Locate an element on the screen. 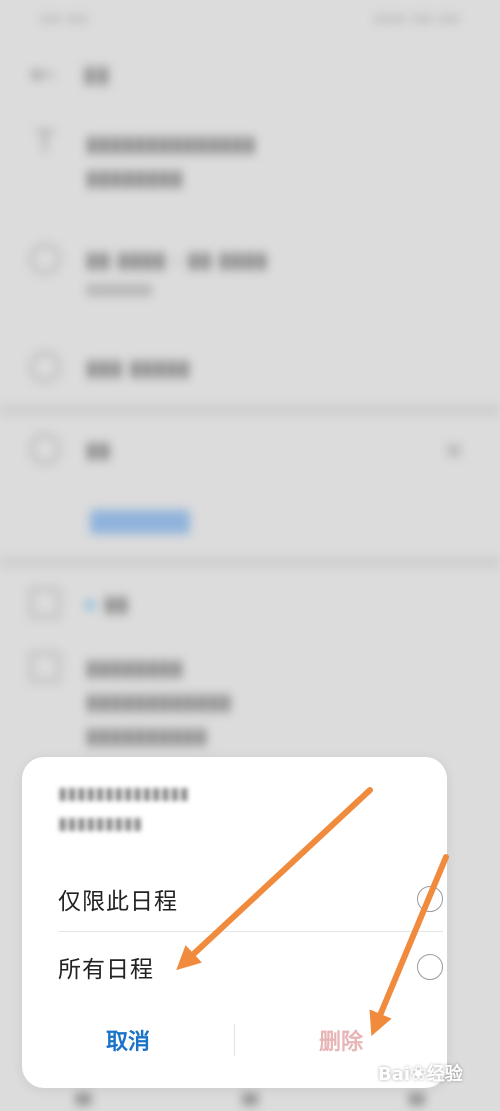  option-all-events: 所有日程 is located at coordinates (250, 967).